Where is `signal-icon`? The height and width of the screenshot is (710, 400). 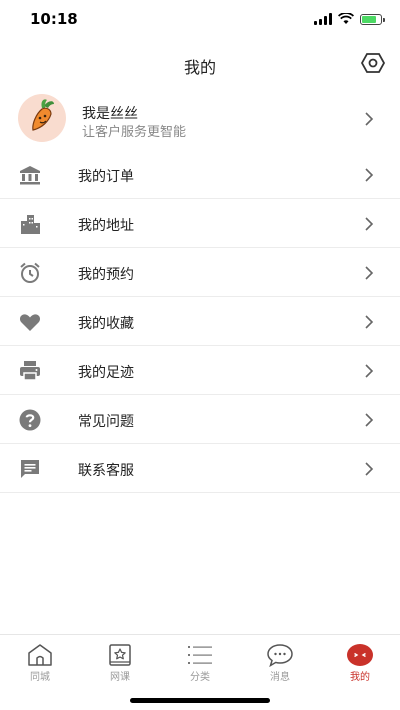
signal-icon is located at coordinates (323, 19).